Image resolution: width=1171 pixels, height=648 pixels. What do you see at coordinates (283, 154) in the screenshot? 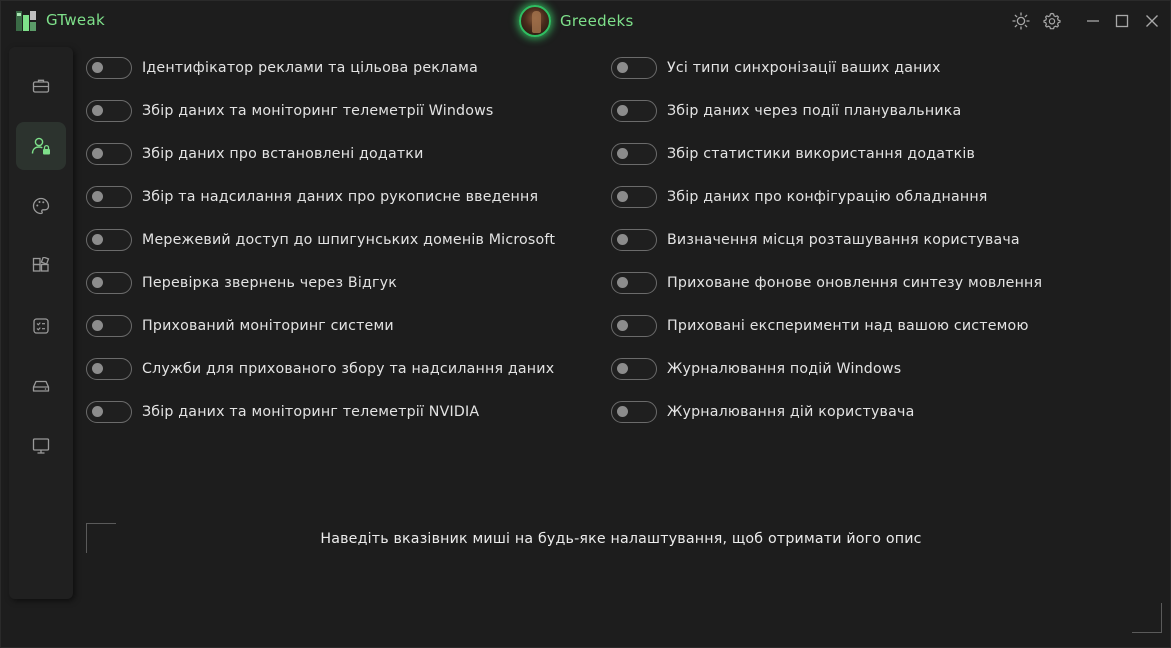
I see `toggle-label: Збір даних про встановлені додатки` at bounding box center [283, 154].